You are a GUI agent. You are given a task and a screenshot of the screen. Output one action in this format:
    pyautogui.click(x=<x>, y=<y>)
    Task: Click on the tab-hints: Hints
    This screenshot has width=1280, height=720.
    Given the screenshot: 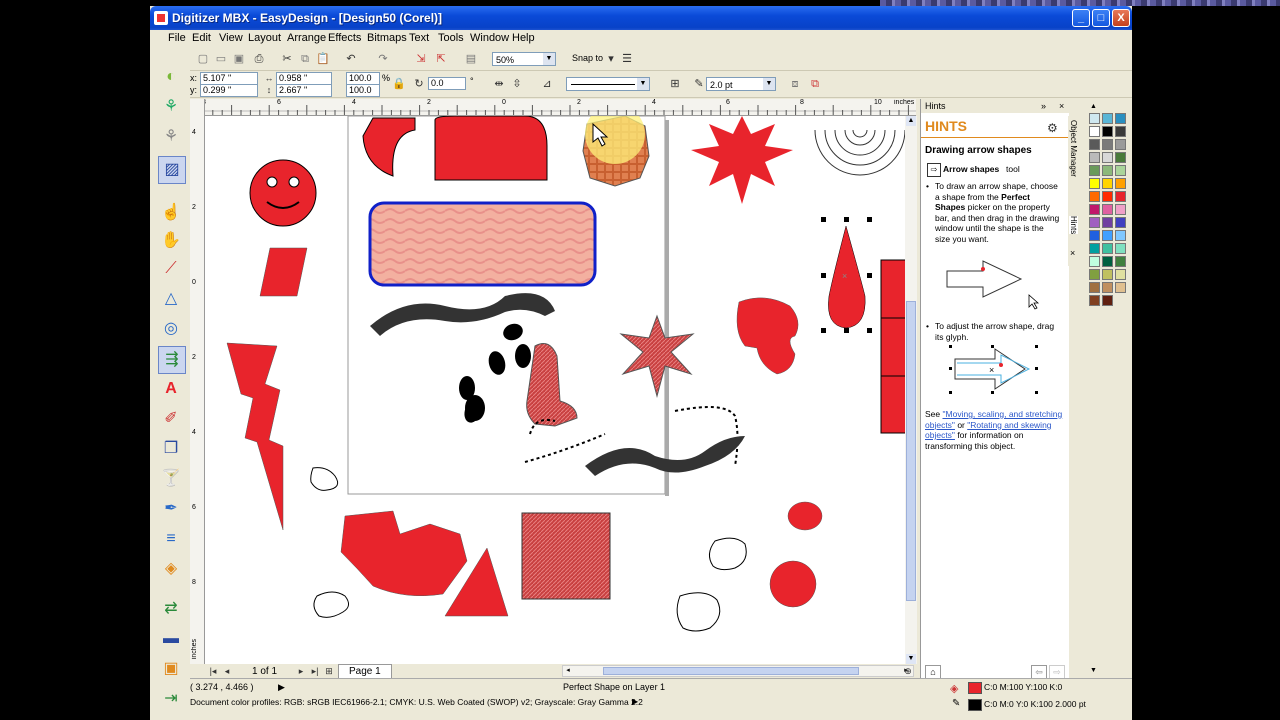 What is the action you would take?
    pyautogui.click(x=1073, y=225)
    